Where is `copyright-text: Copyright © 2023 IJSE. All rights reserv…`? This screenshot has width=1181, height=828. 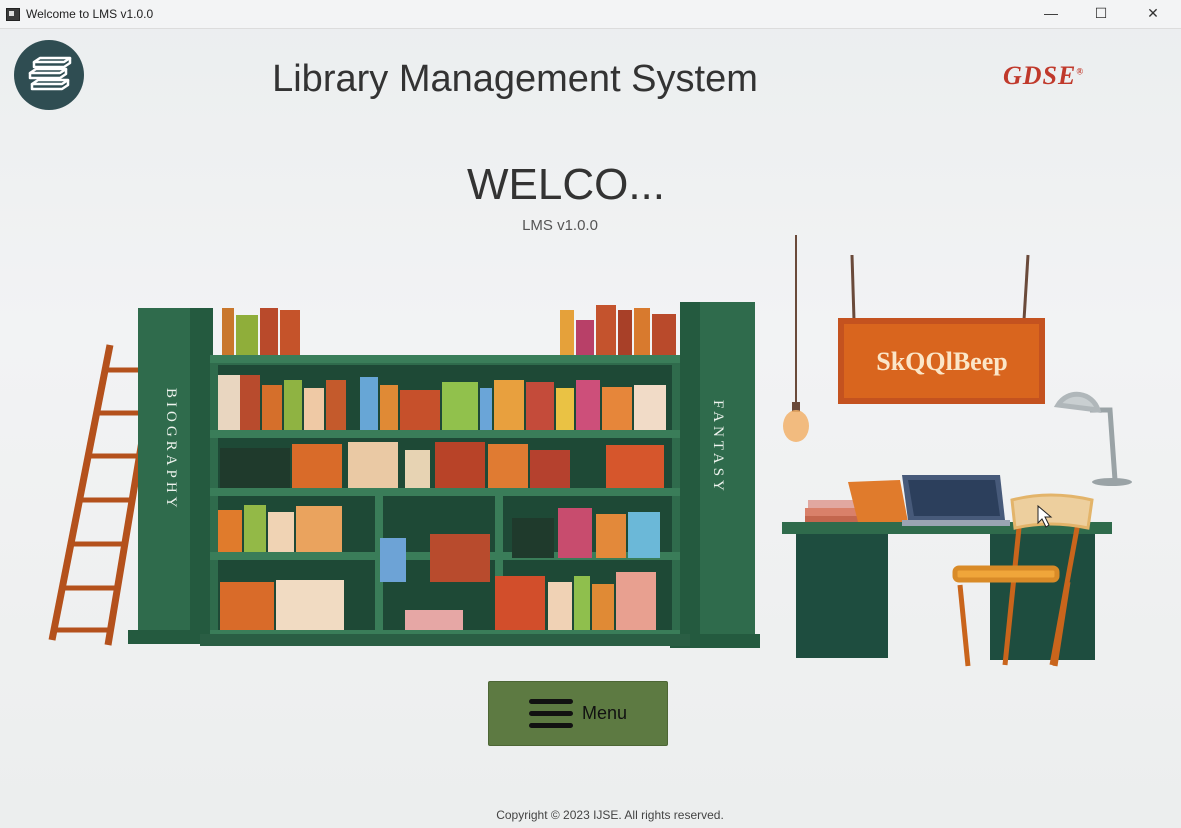 copyright-text: Copyright © 2023 IJSE. All rights reserv… is located at coordinates (610, 815).